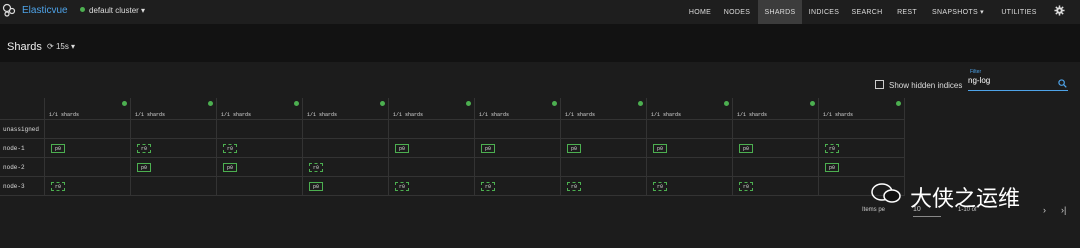 The height and width of the screenshot is (248, 1080). I want to click on show-hidden-label: Show hidden indices, so click(926, 85).